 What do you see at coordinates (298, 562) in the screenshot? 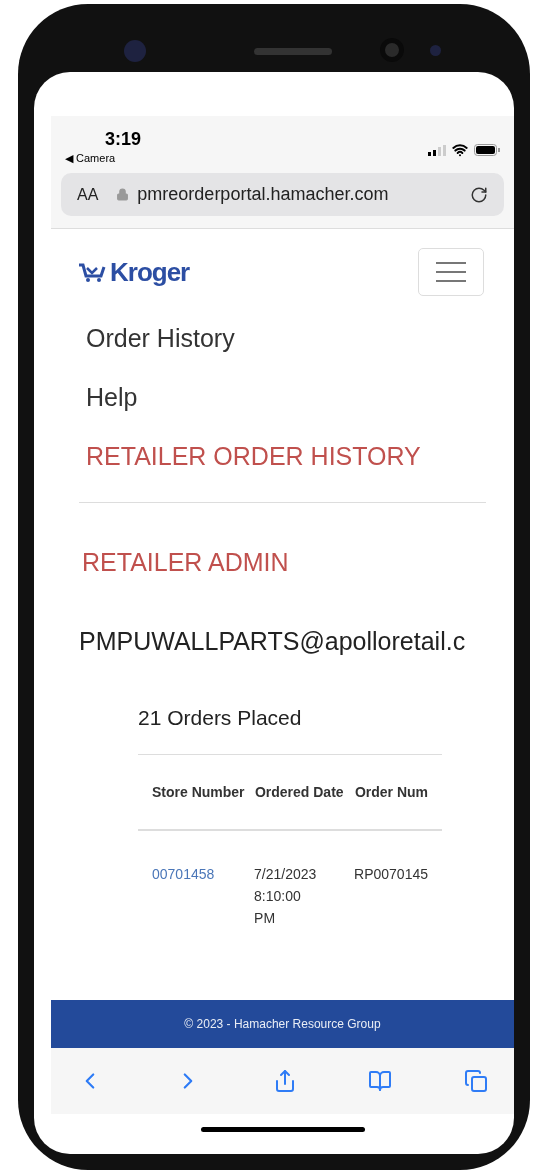
I see `admin-link: RETAILER ADMIN` at bounding box center [298, 562].